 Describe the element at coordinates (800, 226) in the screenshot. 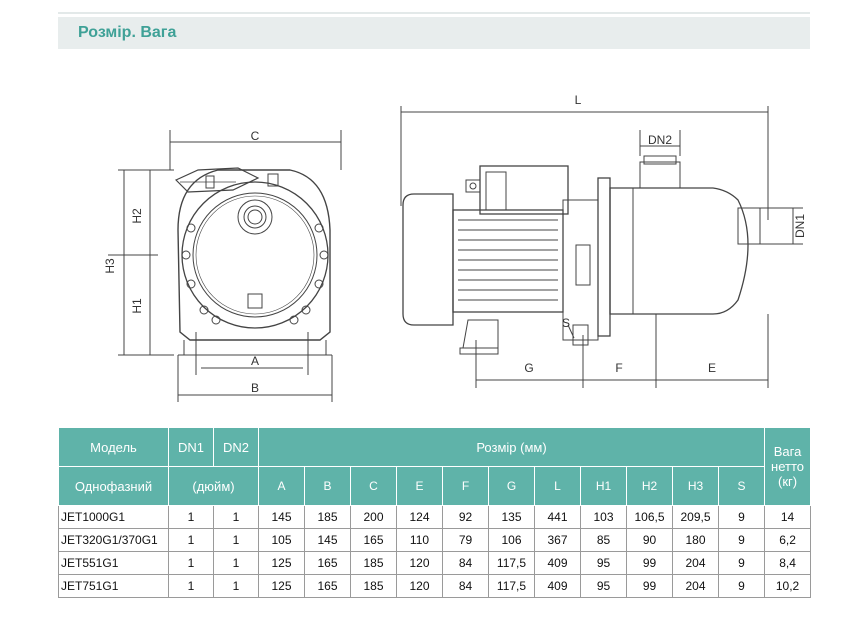

I see `label-dn1: DN1` at that location.